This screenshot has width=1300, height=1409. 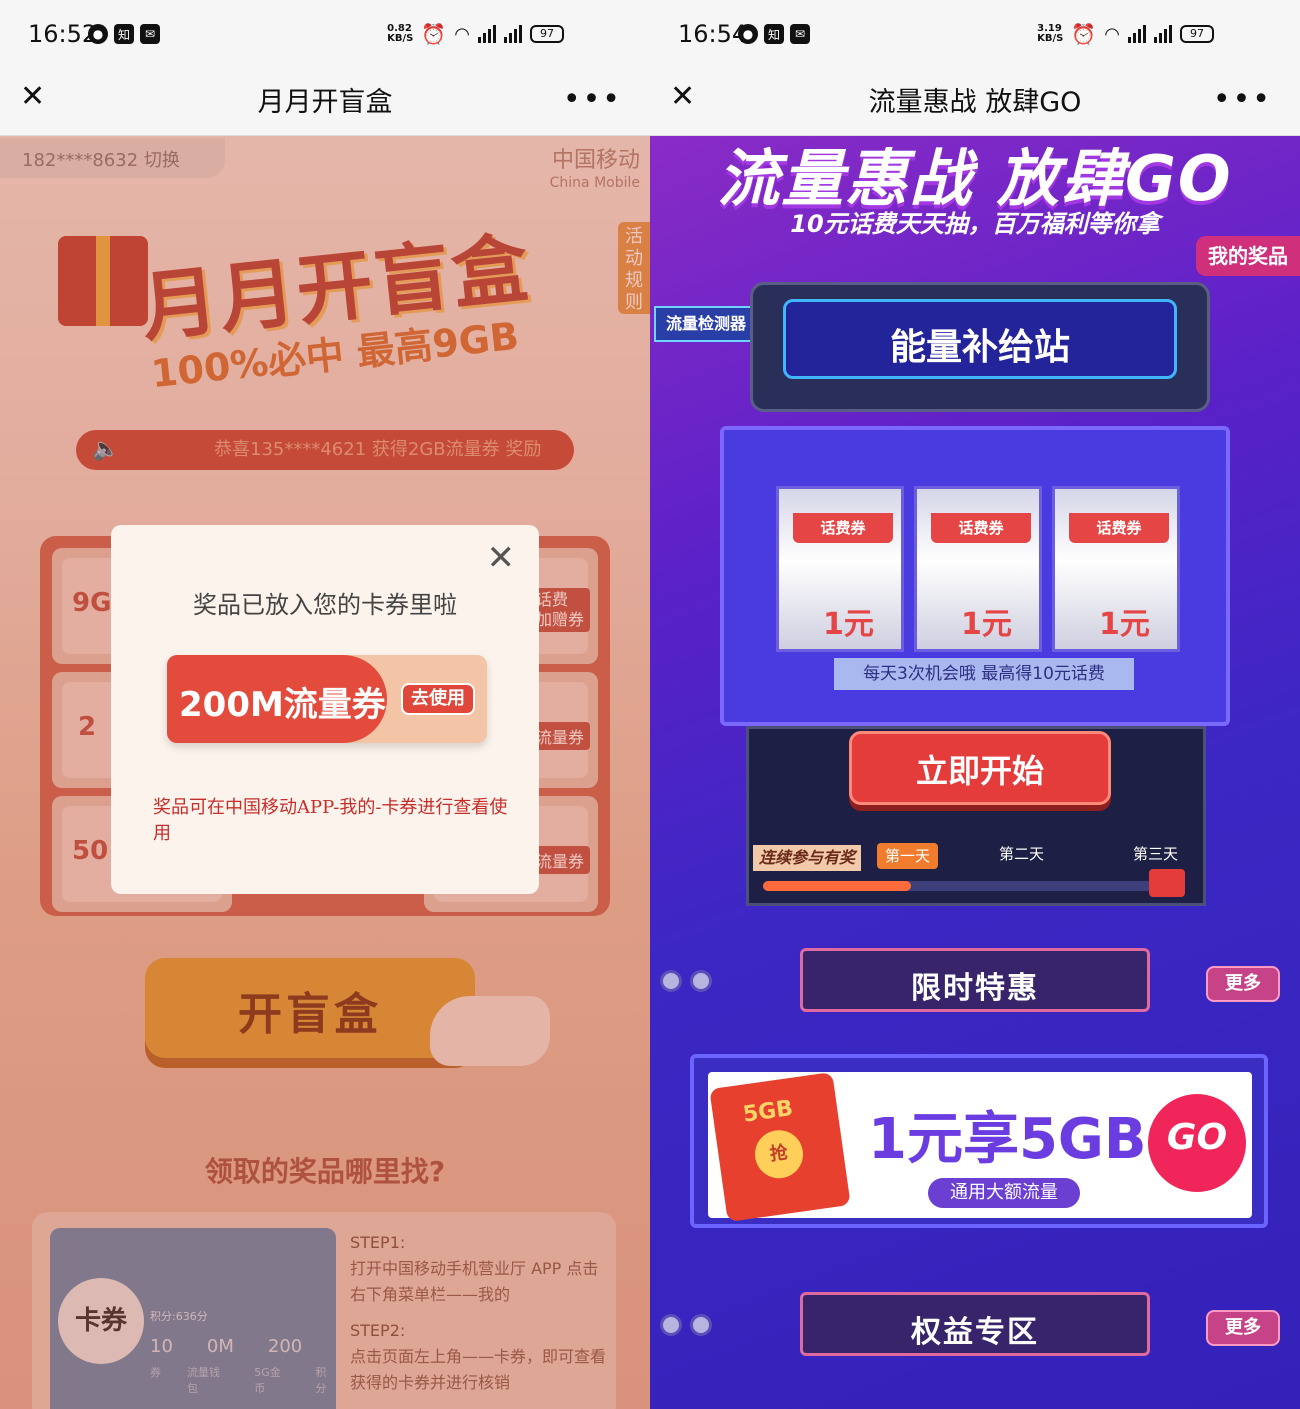 I want to click on nav-bar: ✕ 流量惠战 放肆GO •••, so click(x=975, y=103).